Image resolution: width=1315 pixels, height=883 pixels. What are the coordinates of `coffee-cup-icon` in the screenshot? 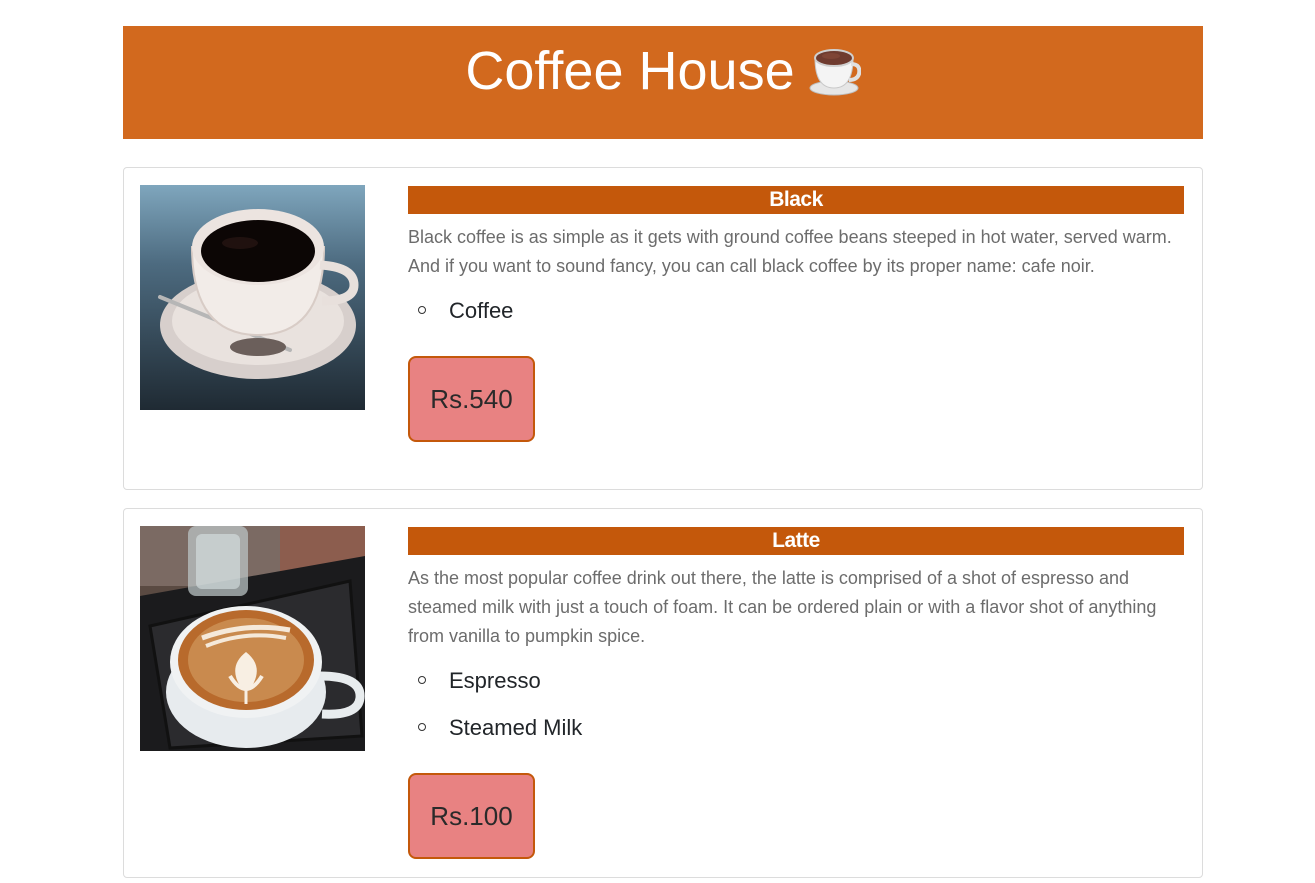 It's located at (835, 72).